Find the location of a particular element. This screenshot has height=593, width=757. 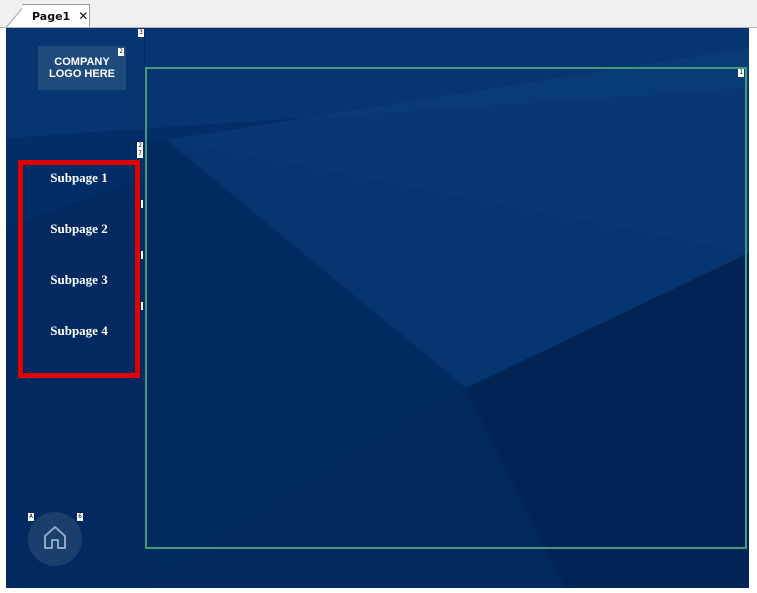

home-icon is located at coordinates (55, 539).